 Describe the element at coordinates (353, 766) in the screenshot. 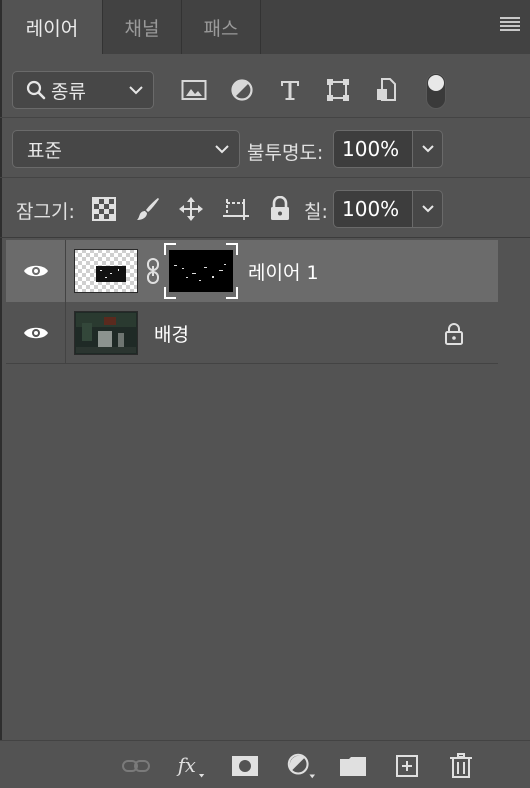

I see `new-group-icon` at that location.